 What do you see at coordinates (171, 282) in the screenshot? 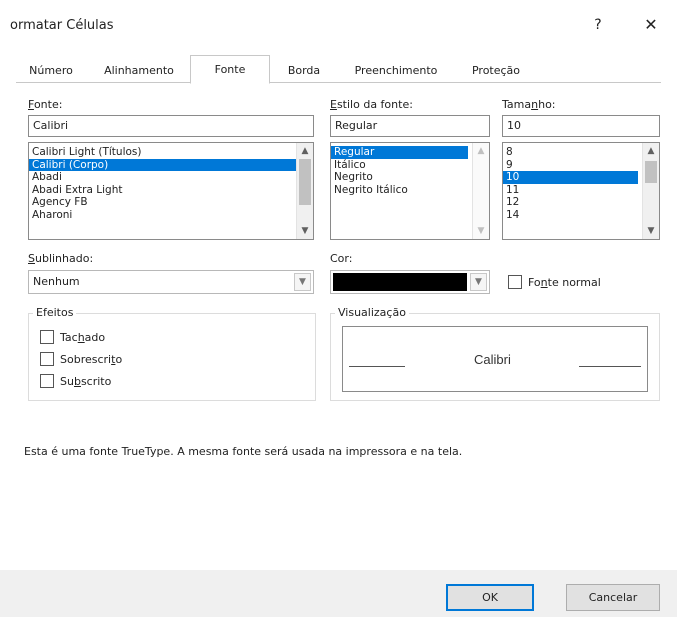
I see `underline-select: Nenhum ▼` at bounding box center [171, 282].